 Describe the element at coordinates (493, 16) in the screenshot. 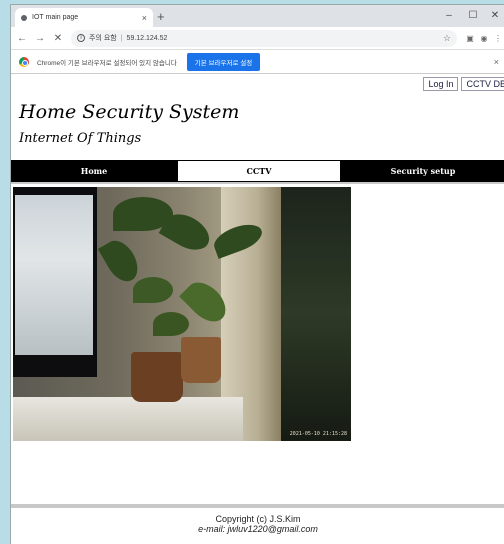

I see `close-window-button: ✕` at that location.